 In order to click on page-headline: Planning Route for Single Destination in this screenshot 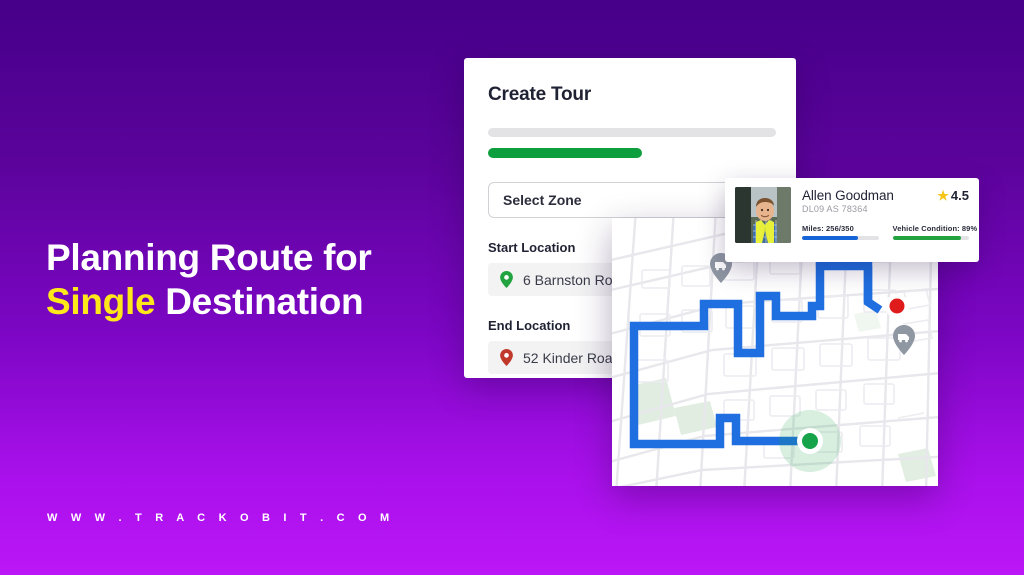, I will do `click(261, 280)`.